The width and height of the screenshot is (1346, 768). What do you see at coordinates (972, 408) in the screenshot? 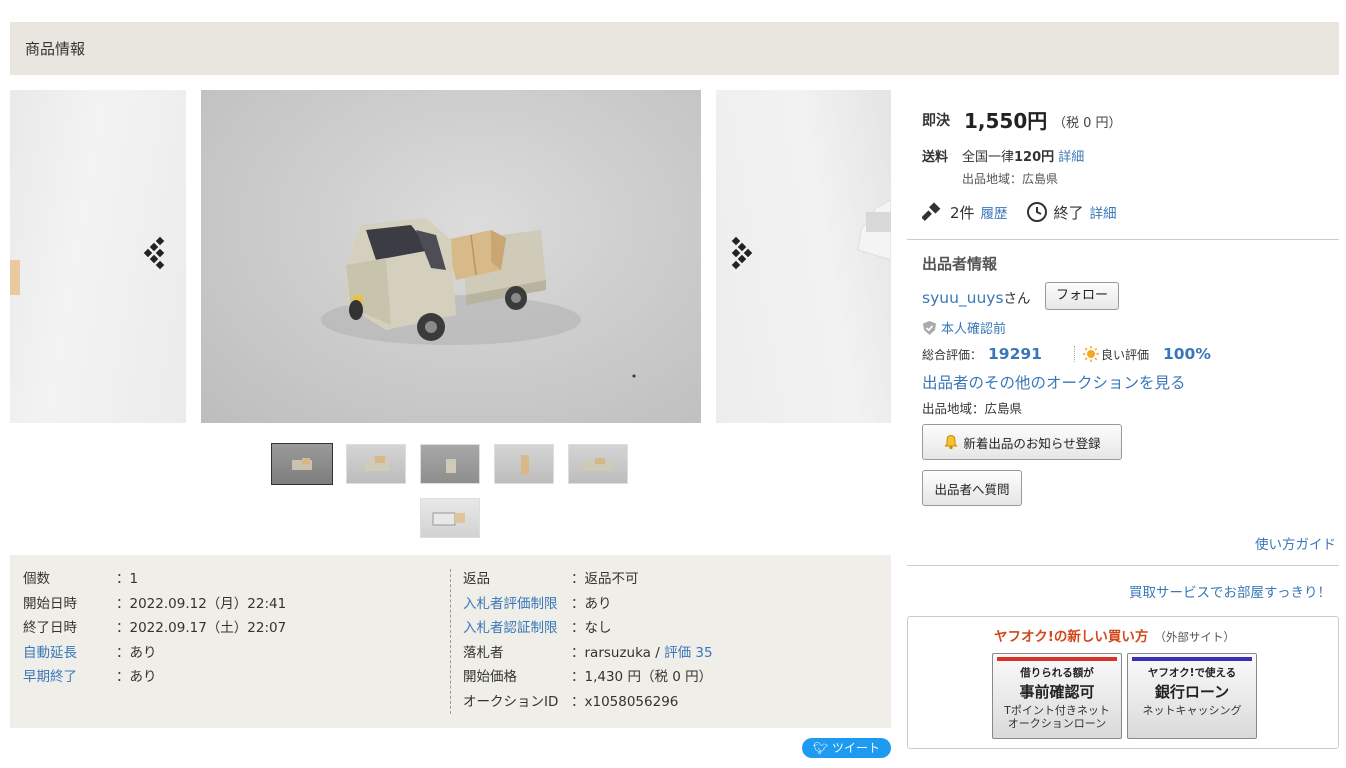
I see `seller-region: 出品地域：広島県` at bounding box center [972, 408].